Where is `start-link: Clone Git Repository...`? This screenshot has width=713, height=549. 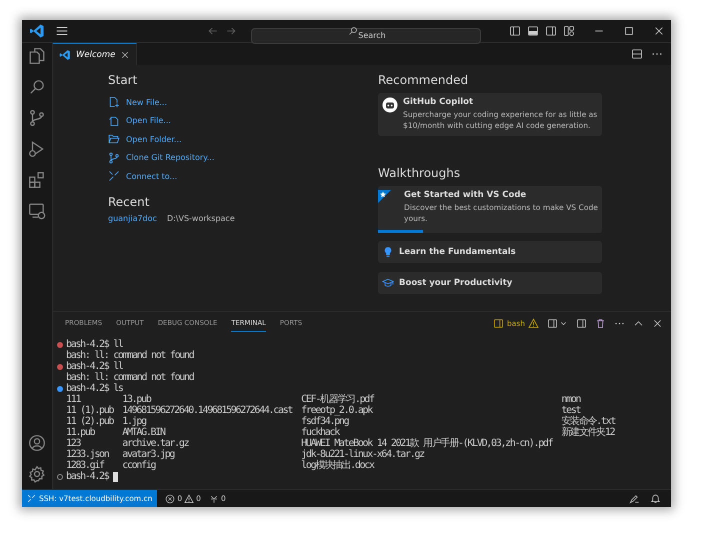 start-link: Clone Git Repository... is located at coordinates (218, 157).